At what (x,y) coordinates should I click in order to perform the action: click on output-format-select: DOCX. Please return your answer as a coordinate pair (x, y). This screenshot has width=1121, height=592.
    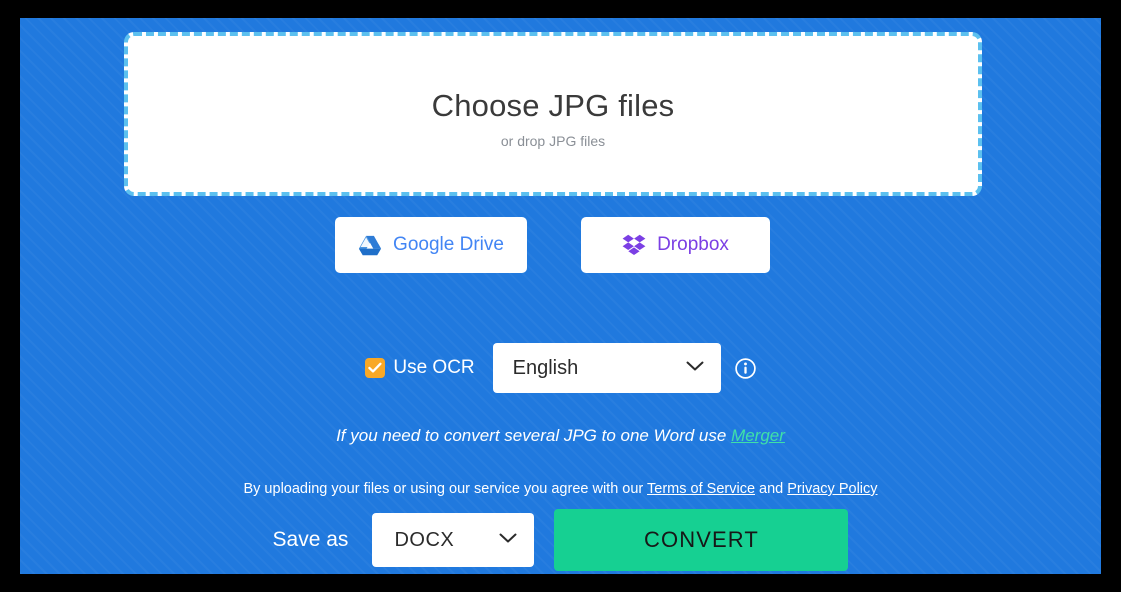
    Looking at the image, I should click on (453, 540).